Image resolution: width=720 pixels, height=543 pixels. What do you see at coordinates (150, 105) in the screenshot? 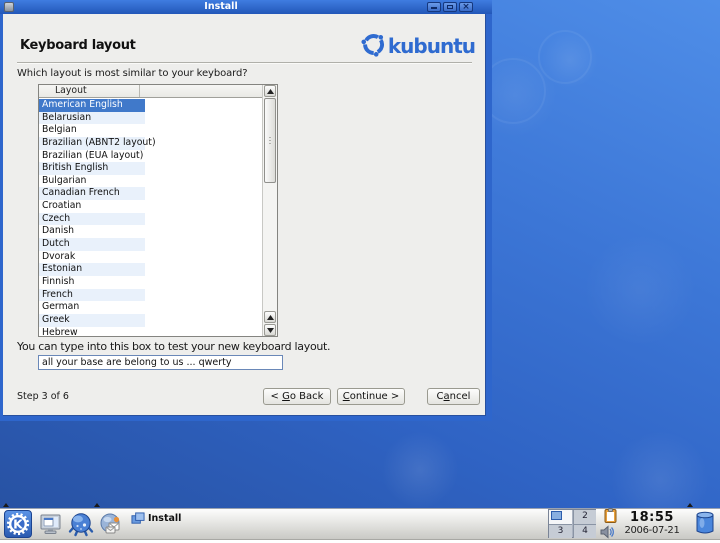
I see `layout-row: American English` at bounding box center [150, 105].